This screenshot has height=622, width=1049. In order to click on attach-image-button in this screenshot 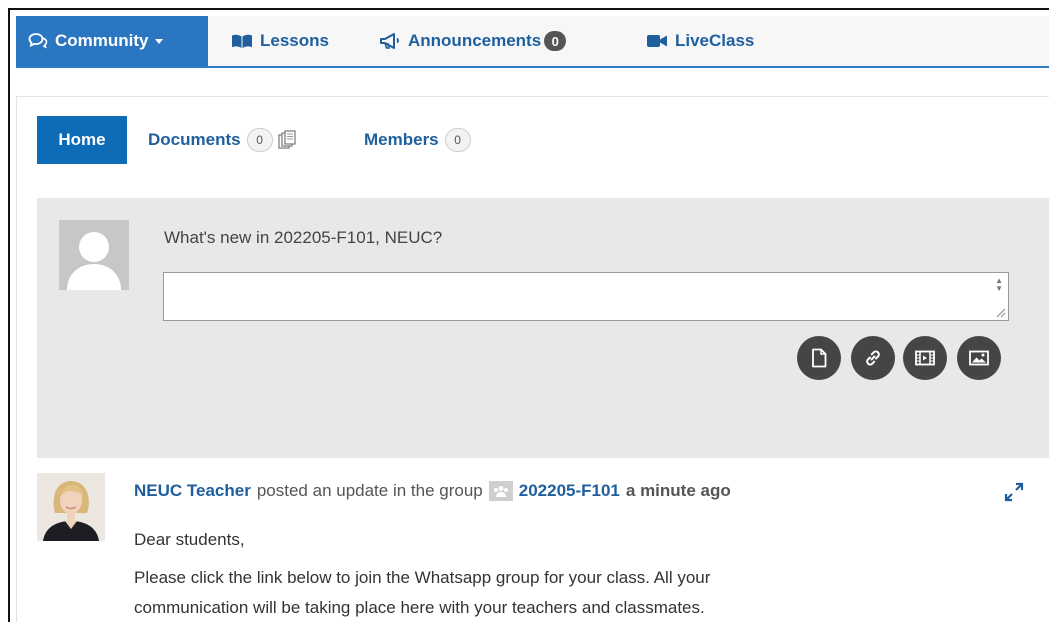, I will do `click(979, 358)`.